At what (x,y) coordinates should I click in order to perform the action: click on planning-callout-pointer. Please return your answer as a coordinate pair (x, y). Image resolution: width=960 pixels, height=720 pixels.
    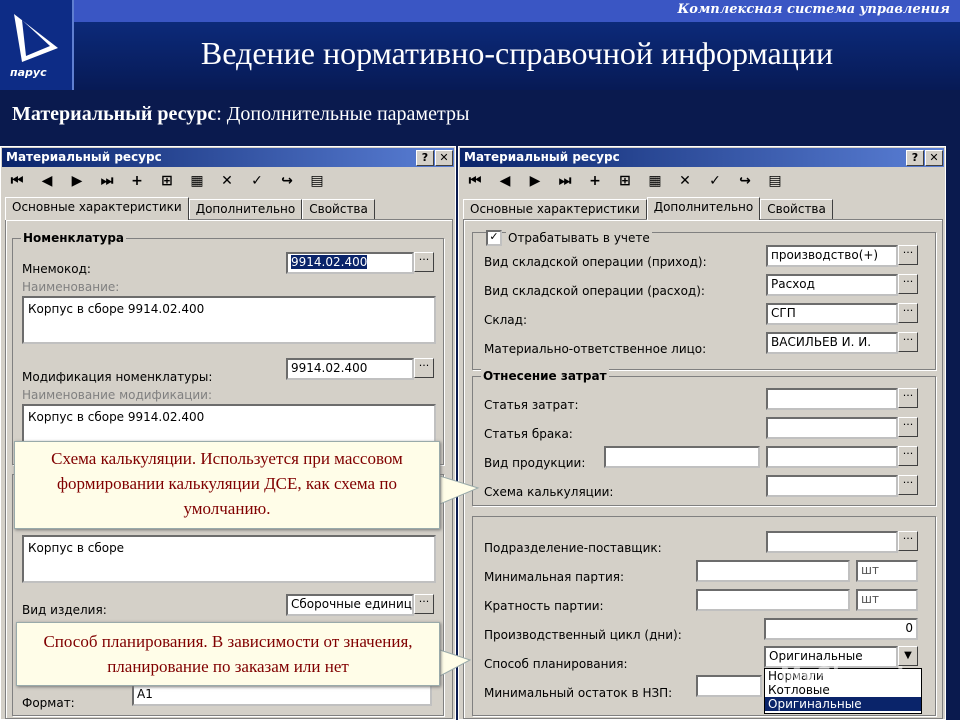
    Looking at the image, I should click on (455, 663).